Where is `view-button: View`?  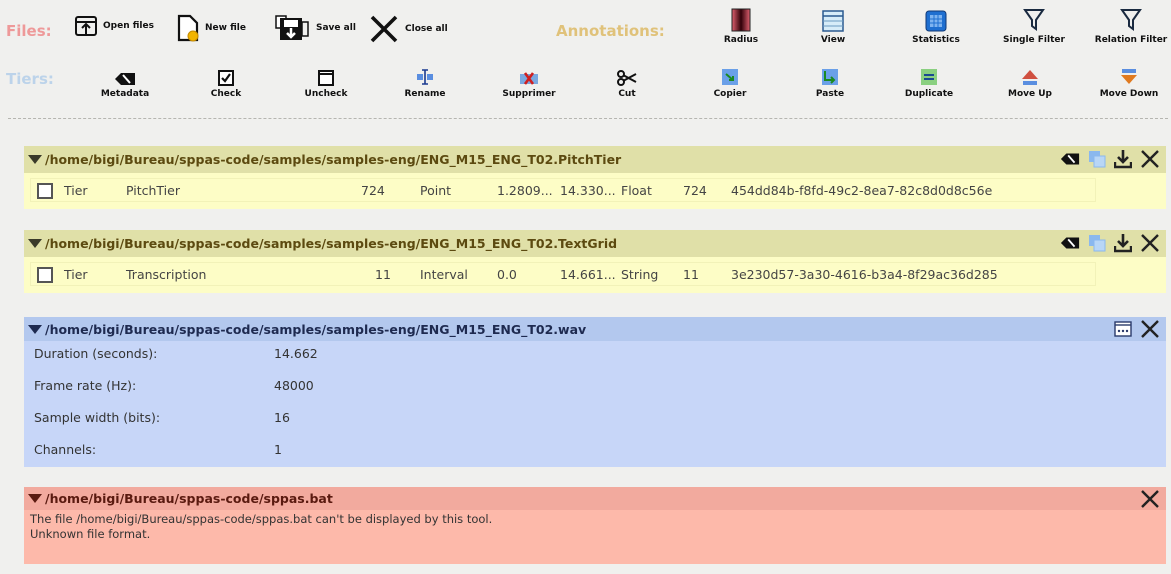
view-button: View is located at coordinates (833, 26).